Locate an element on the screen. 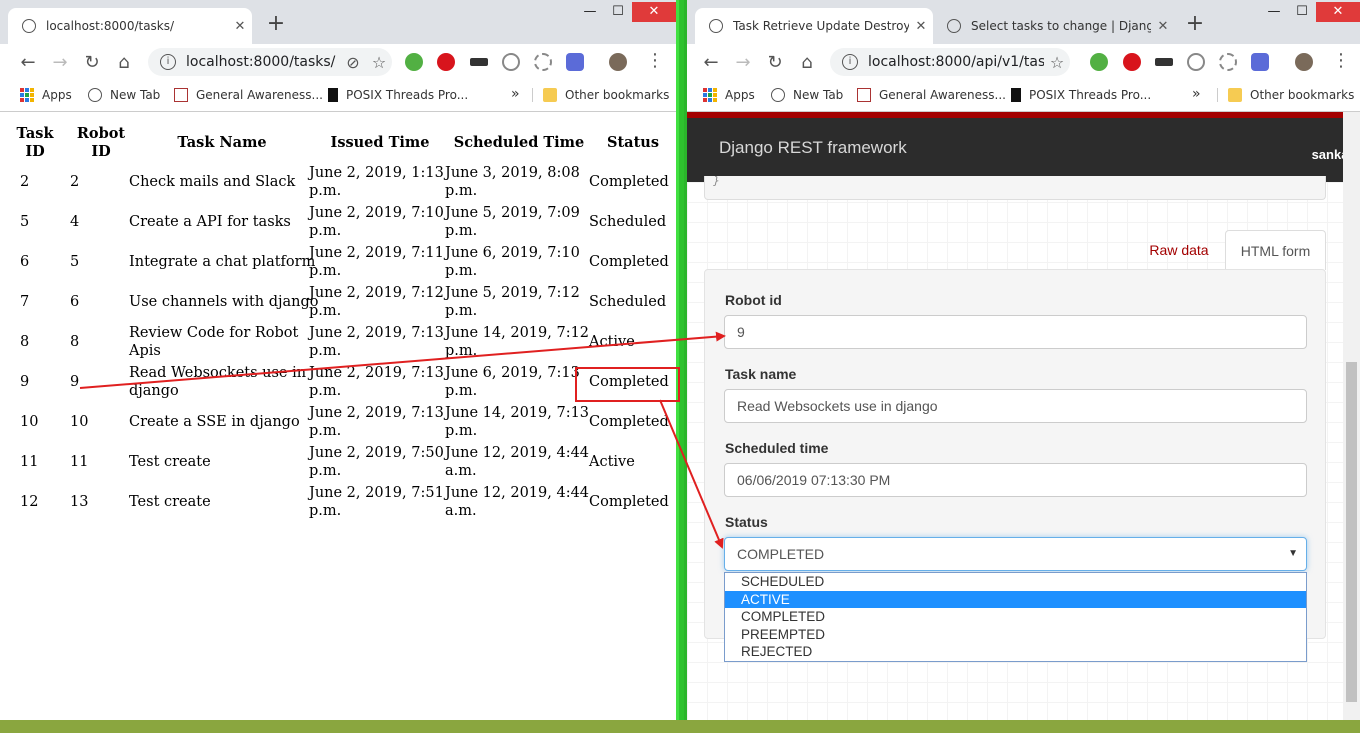 This screenshot has height=733, width=1360. column-header: Scheduled Time is located at coordinates (519, 143).